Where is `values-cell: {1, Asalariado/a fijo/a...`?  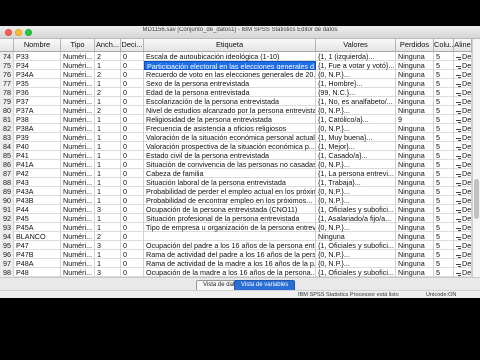
values-cell: {1, Asalariado/a fijo/a... is located at coordinates (356, 218).